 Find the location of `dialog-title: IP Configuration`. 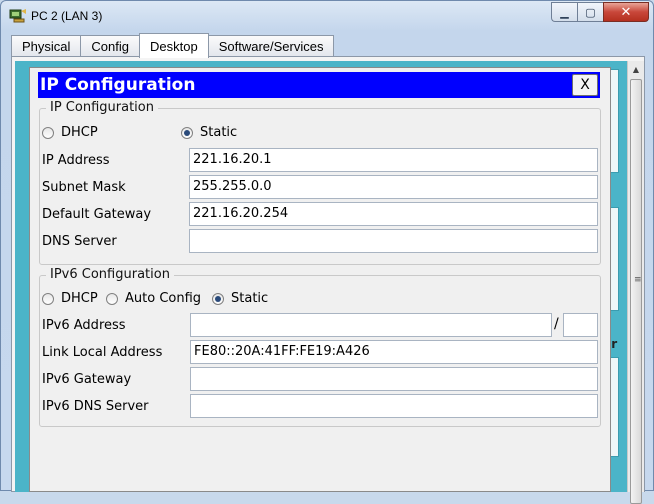

dialog-title: IP Configuration is located at coordinates (118, 85).